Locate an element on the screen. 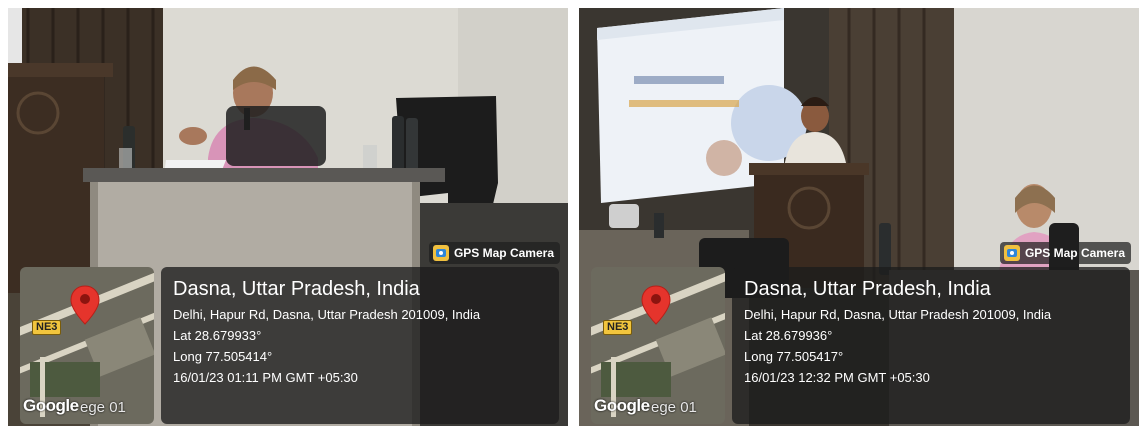 This screenshot has width=1140, height=432. location-timestamp: 16/01/23 01:11 PM GMT +05:30 is located at coordinates (265, 377).